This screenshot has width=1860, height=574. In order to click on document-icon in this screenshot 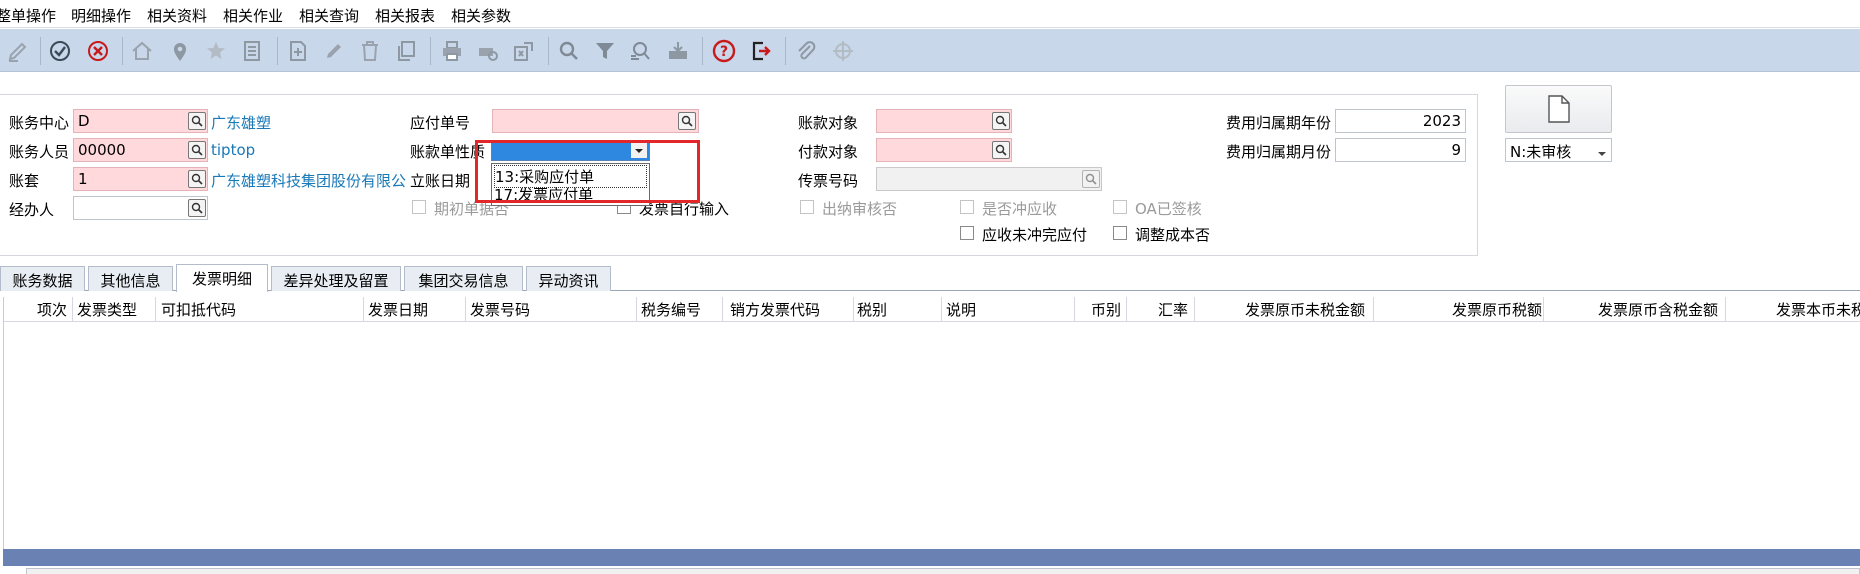, I will do `click(1558, 109)`.